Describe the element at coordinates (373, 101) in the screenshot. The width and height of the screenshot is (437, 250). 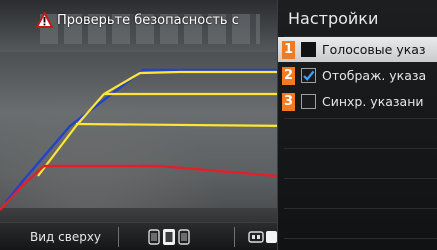
I see `settings-item-label: Синхр. указани` at that location.